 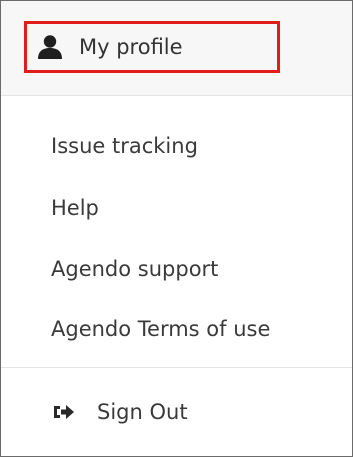 I want to click on my-profile-label: My profile, so click(x=131, y=47).